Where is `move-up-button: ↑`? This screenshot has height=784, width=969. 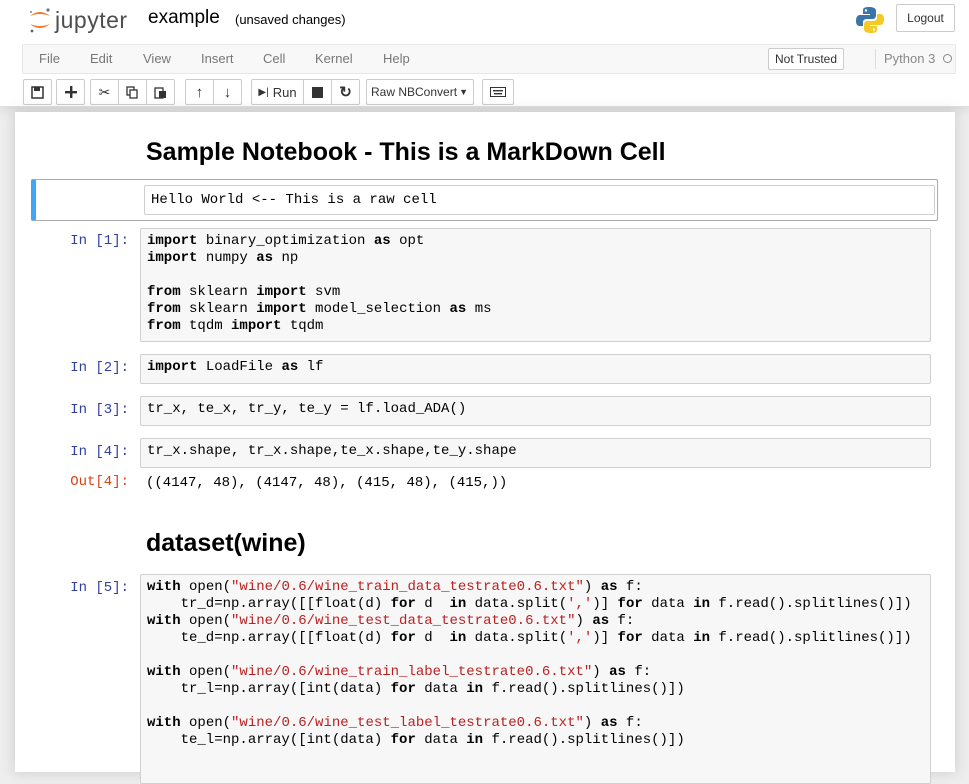
move-up-button: ↑ is located at coordinates (199, 92).